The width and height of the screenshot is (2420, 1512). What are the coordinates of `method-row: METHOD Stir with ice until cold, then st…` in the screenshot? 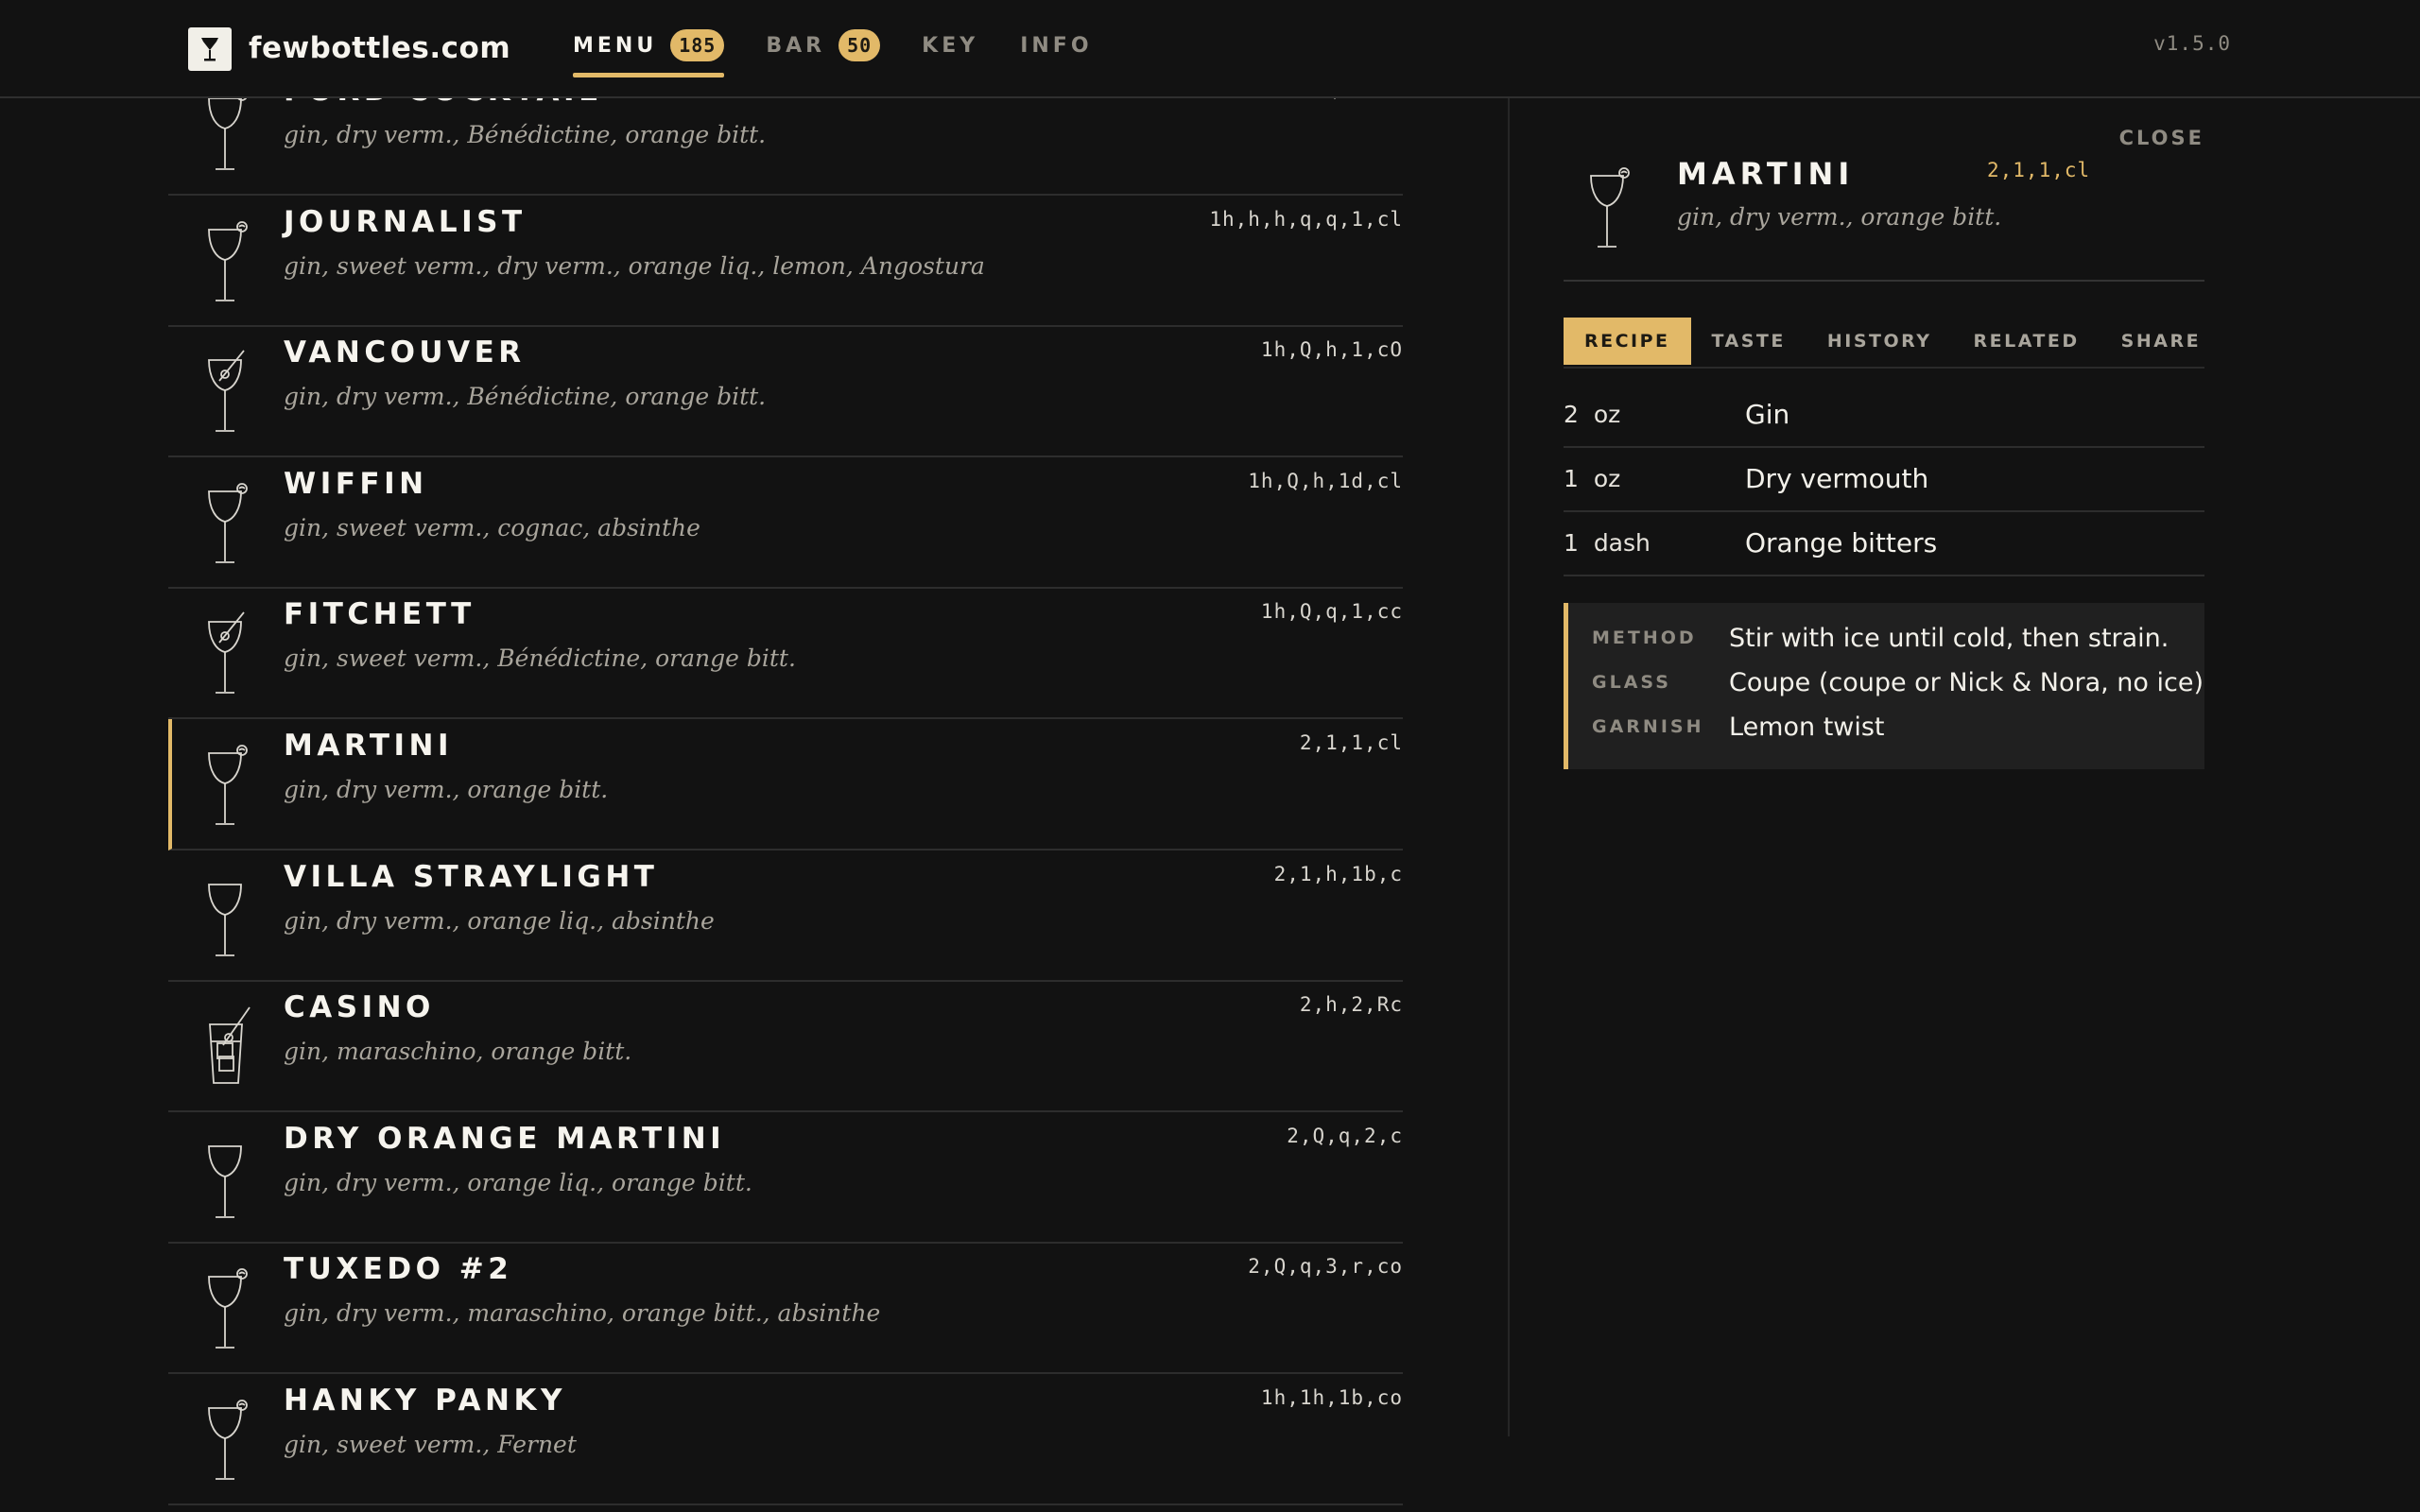 It's located at (1894, 639).